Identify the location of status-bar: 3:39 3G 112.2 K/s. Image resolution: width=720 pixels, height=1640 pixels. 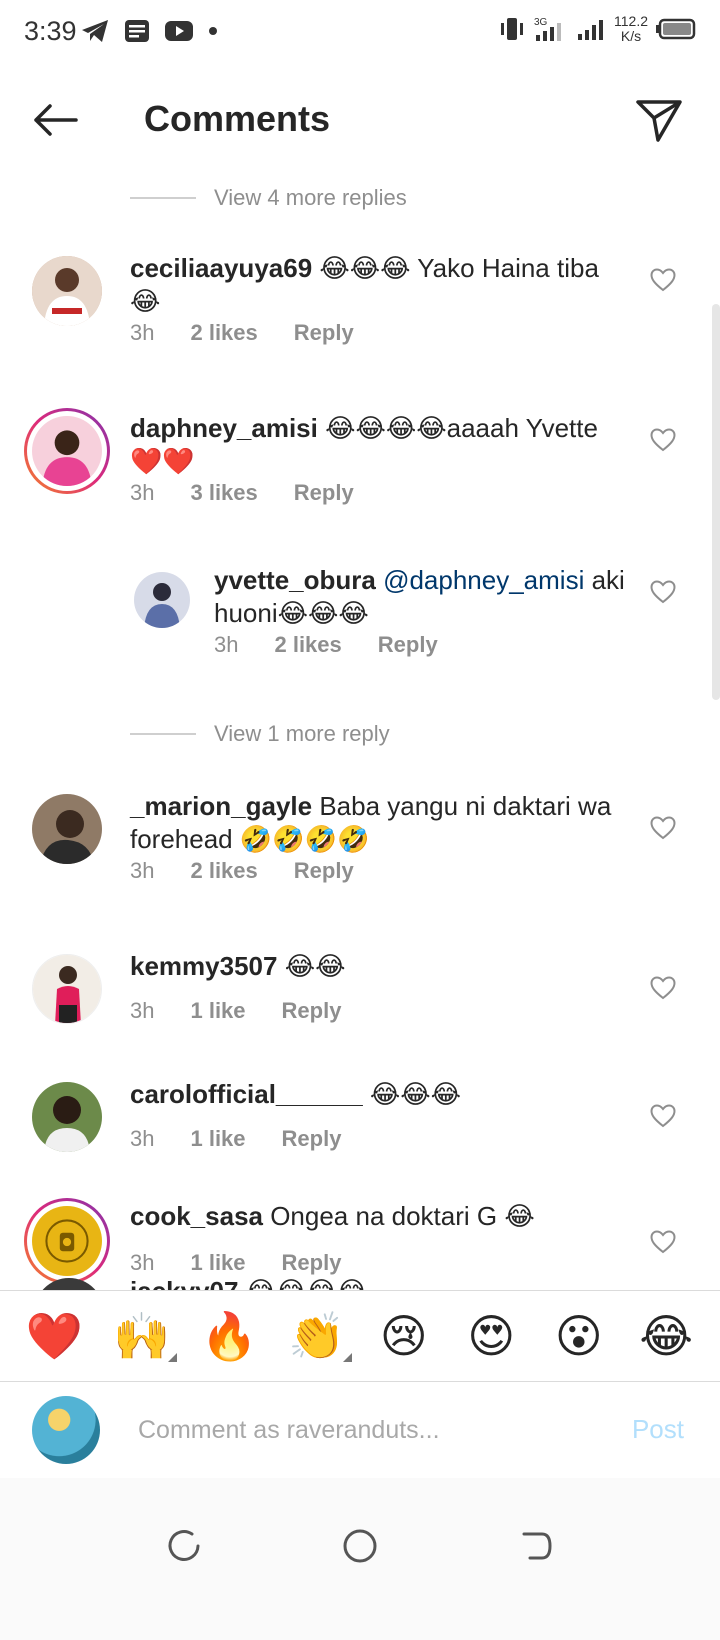
(360, 33).